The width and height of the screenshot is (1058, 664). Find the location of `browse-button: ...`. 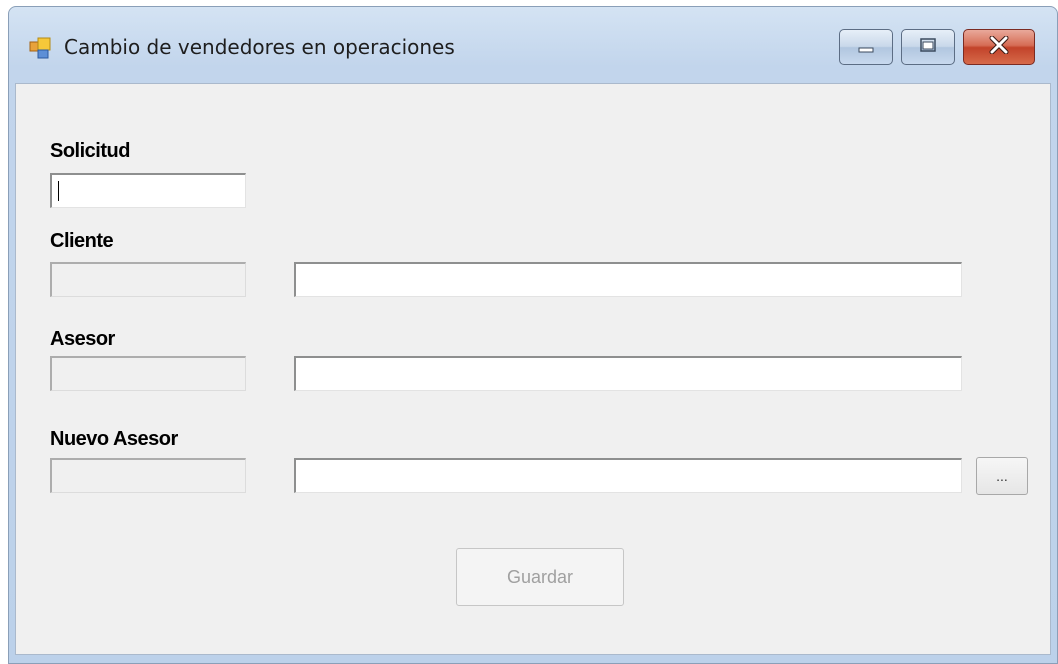

browse-button: ... is located at coordinates (1002, 476).